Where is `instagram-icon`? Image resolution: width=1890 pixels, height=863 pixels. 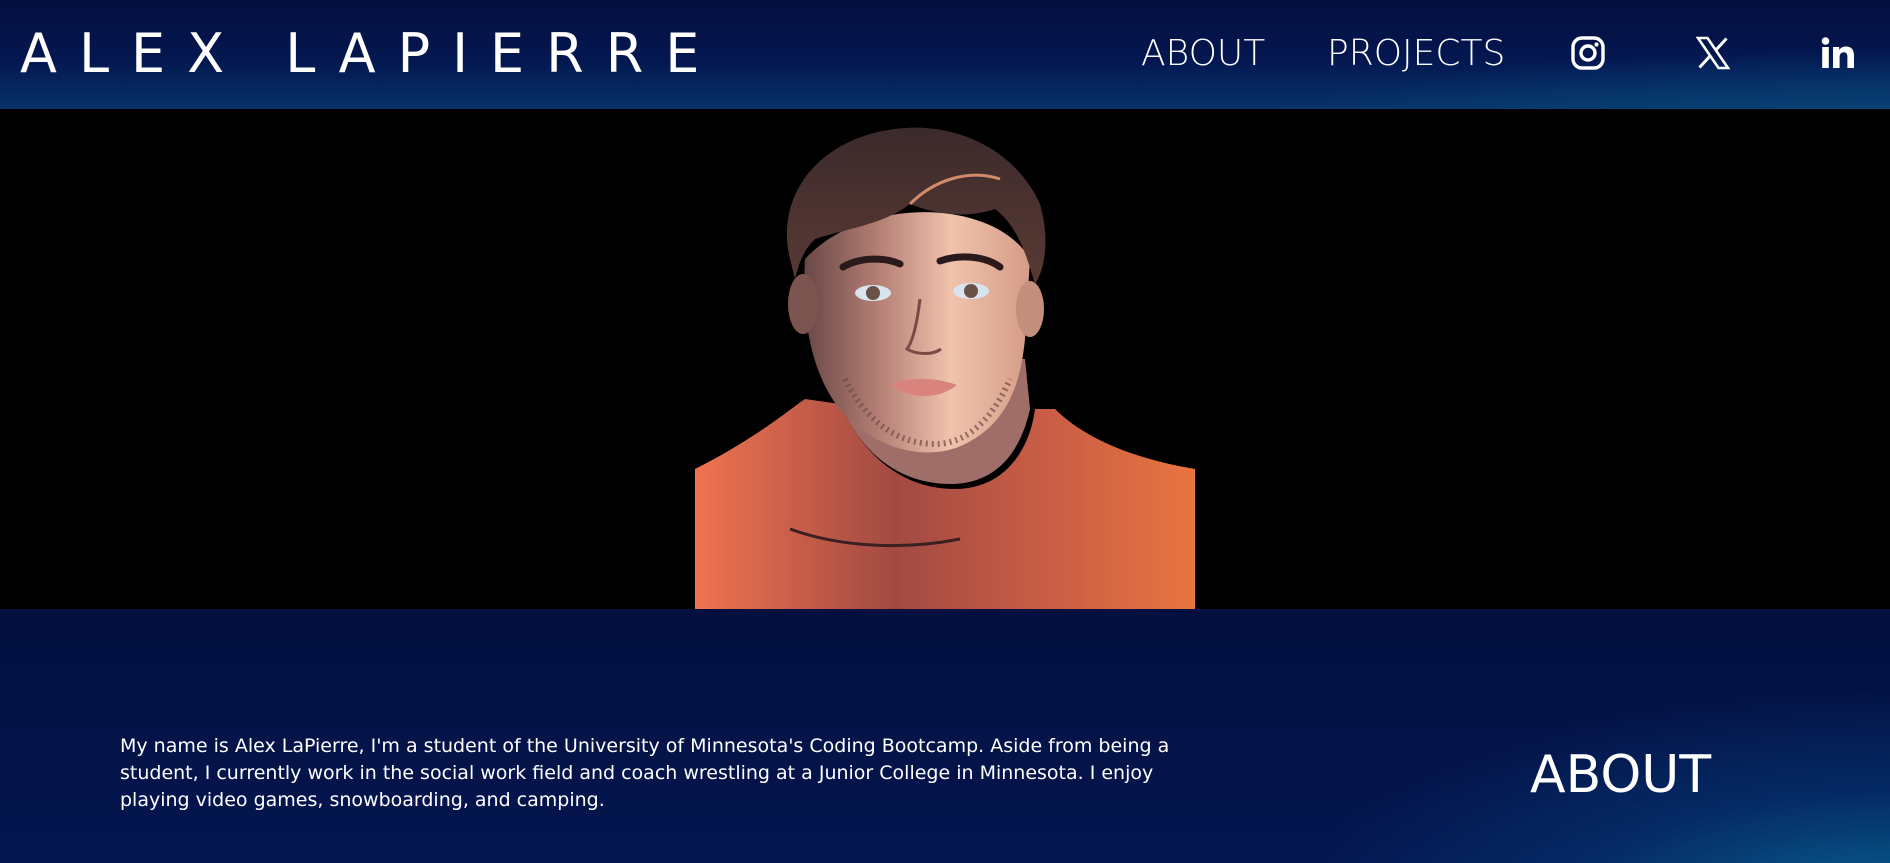 instagram-icon is located at coordinates (1588, 53).